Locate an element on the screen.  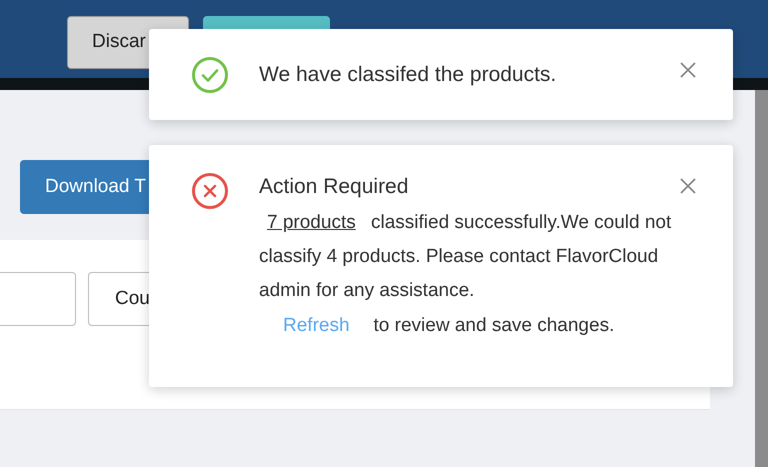
action-text: to review and save changes. is located at coordinates (494, 326).